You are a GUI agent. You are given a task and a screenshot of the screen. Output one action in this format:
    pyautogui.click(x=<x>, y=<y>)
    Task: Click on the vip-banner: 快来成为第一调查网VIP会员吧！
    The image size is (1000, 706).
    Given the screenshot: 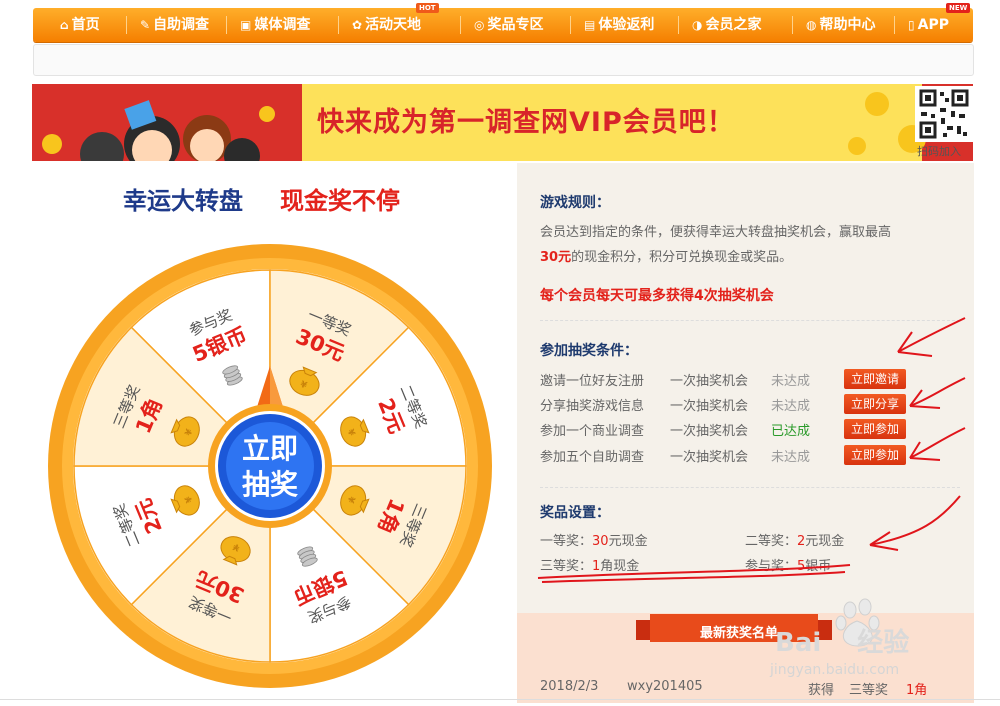 What is the action you would take?
    pyautogui.click(x=502, y=122)
    